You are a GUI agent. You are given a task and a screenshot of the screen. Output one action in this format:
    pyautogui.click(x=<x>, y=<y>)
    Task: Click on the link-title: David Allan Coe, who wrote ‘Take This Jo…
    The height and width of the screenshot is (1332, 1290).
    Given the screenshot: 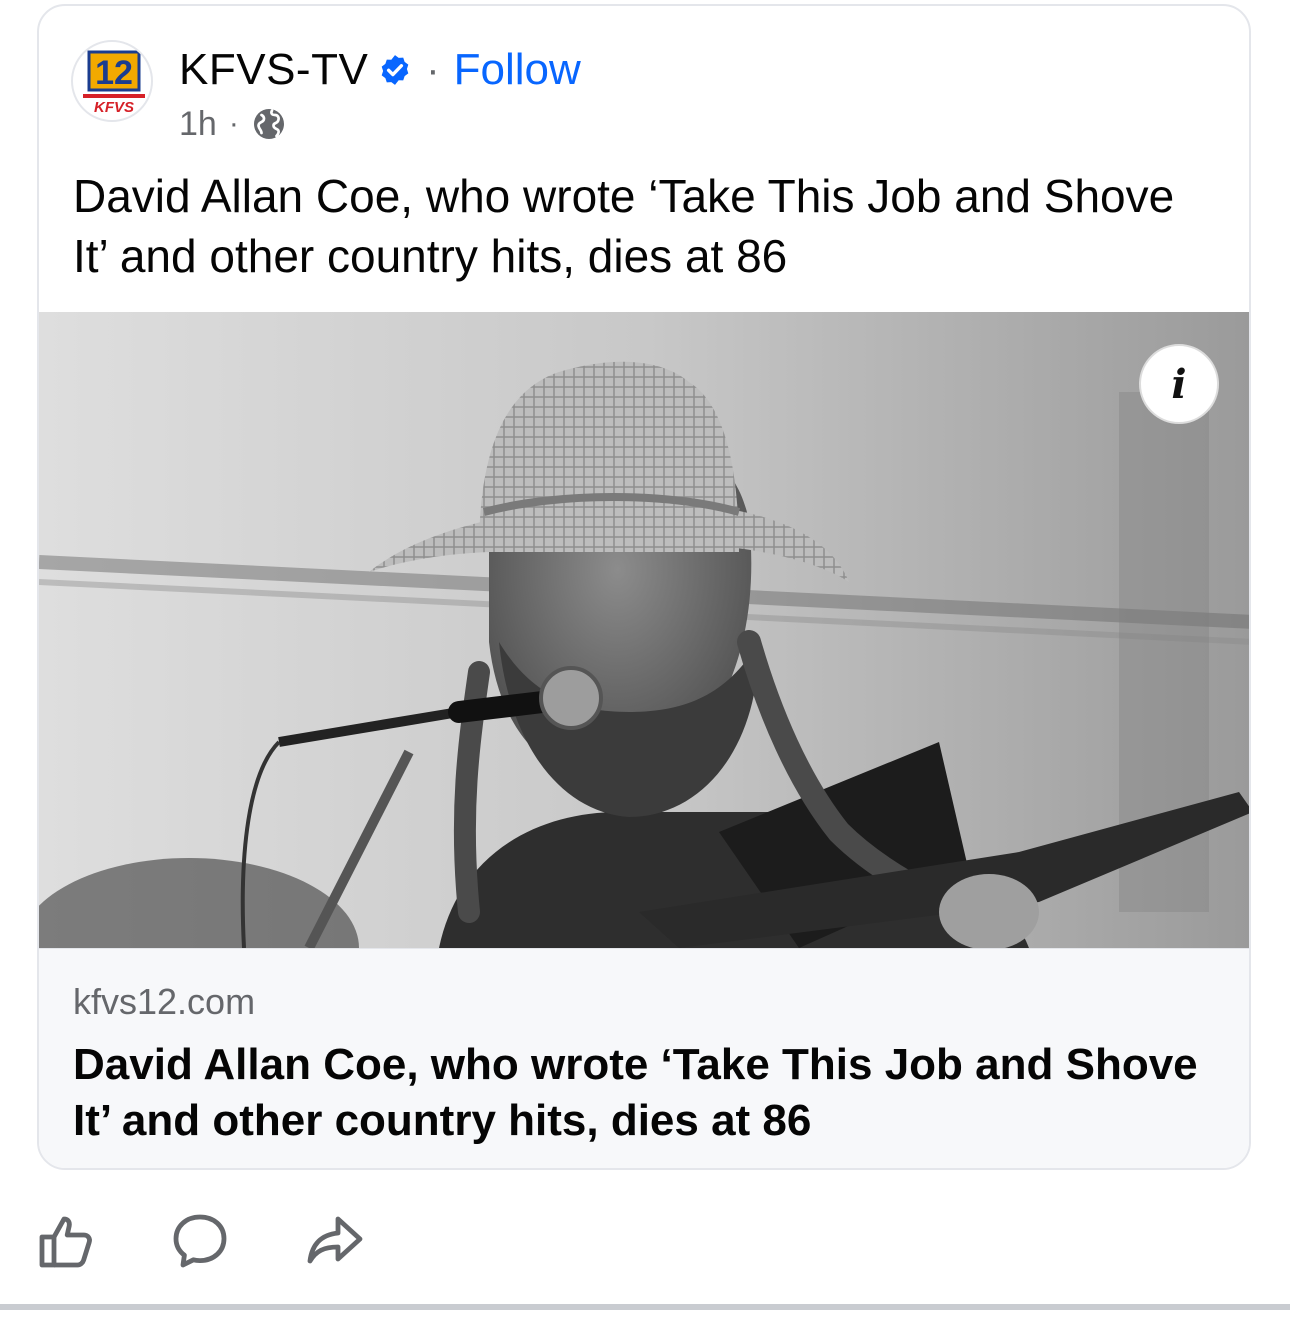 What is the action you would take?
    pyautogui.click(x=643, y=1093)
    